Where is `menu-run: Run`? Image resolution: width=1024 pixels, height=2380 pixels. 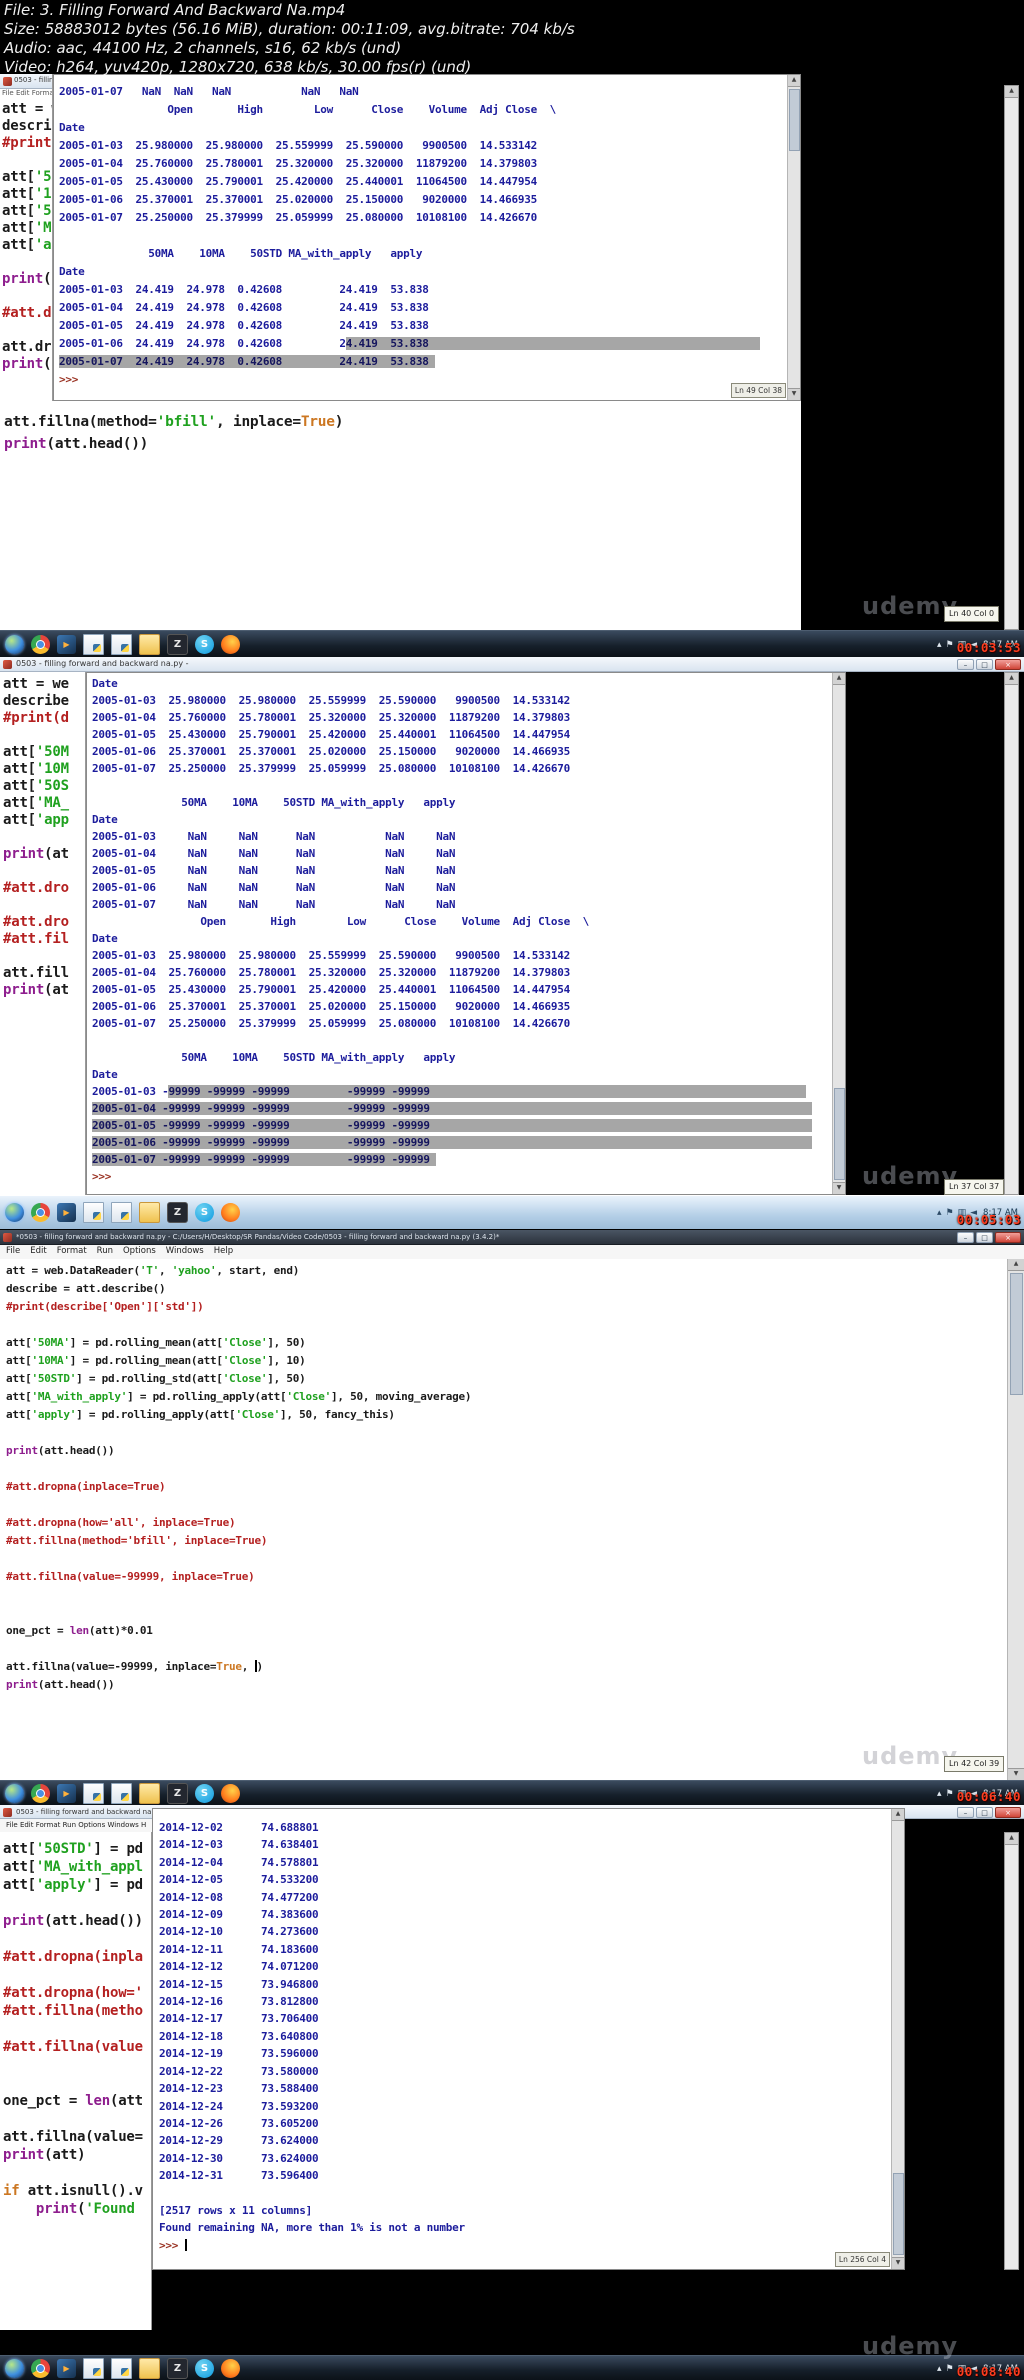
menu-run: Run is located at coordinates (105, 1251).